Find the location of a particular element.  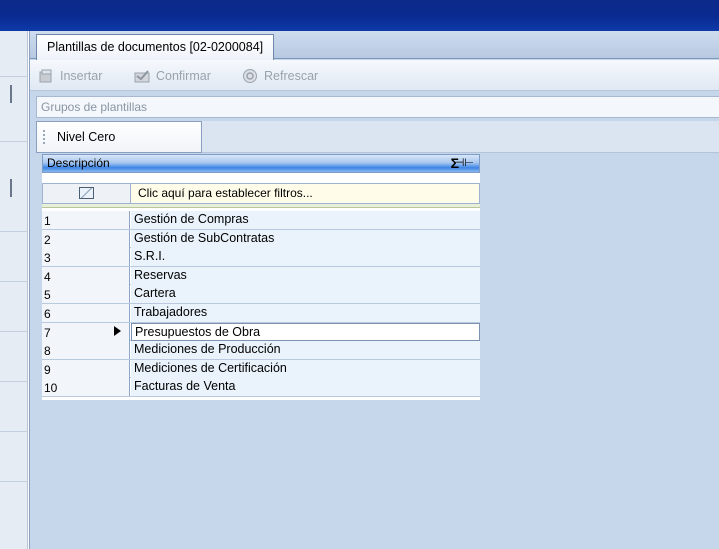

confirm-icon is located at coordinates (142, 76).